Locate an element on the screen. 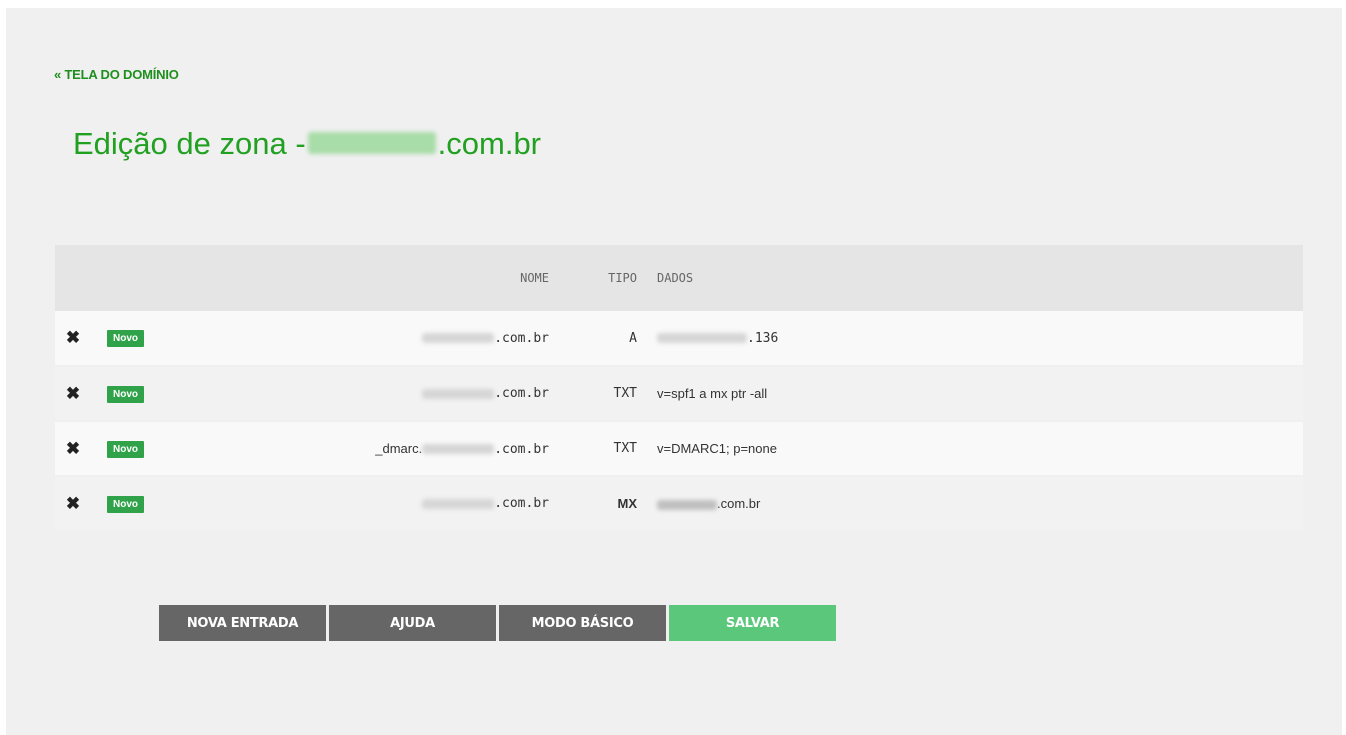  redacted-mx-host is located at coordinates (687, 504).